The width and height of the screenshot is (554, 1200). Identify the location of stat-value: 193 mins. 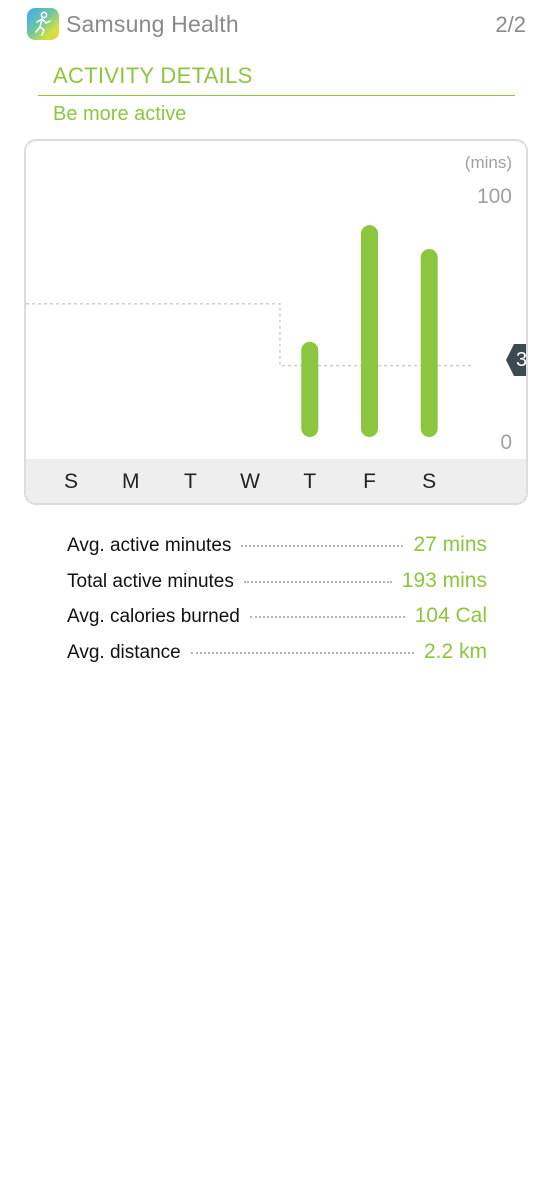
(444, 580).